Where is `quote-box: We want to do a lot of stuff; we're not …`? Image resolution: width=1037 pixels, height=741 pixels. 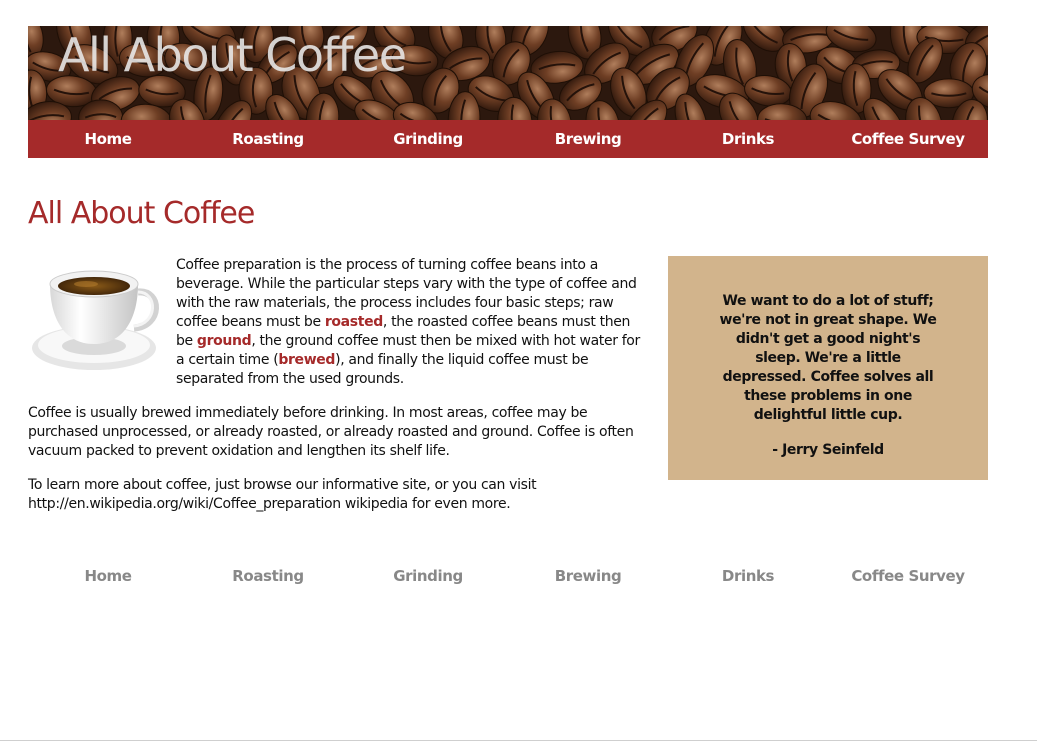 quote-box: We want to do a lot of stuff; we're not … is located at coordinates (828, 368).